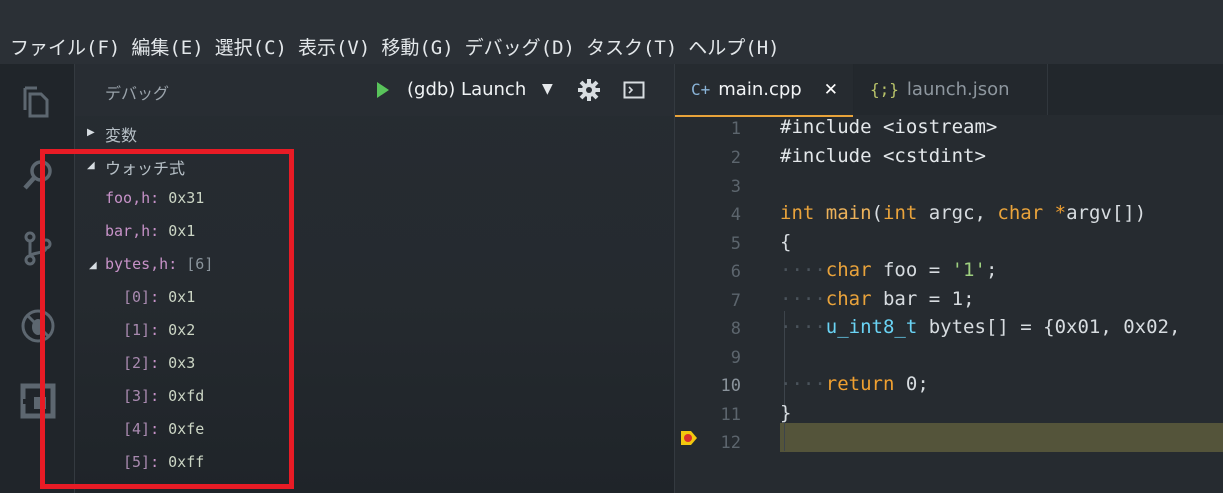 The width and height of the screenshot is (1223, 493). I want to click on line-number: 8, so click(735, 329).